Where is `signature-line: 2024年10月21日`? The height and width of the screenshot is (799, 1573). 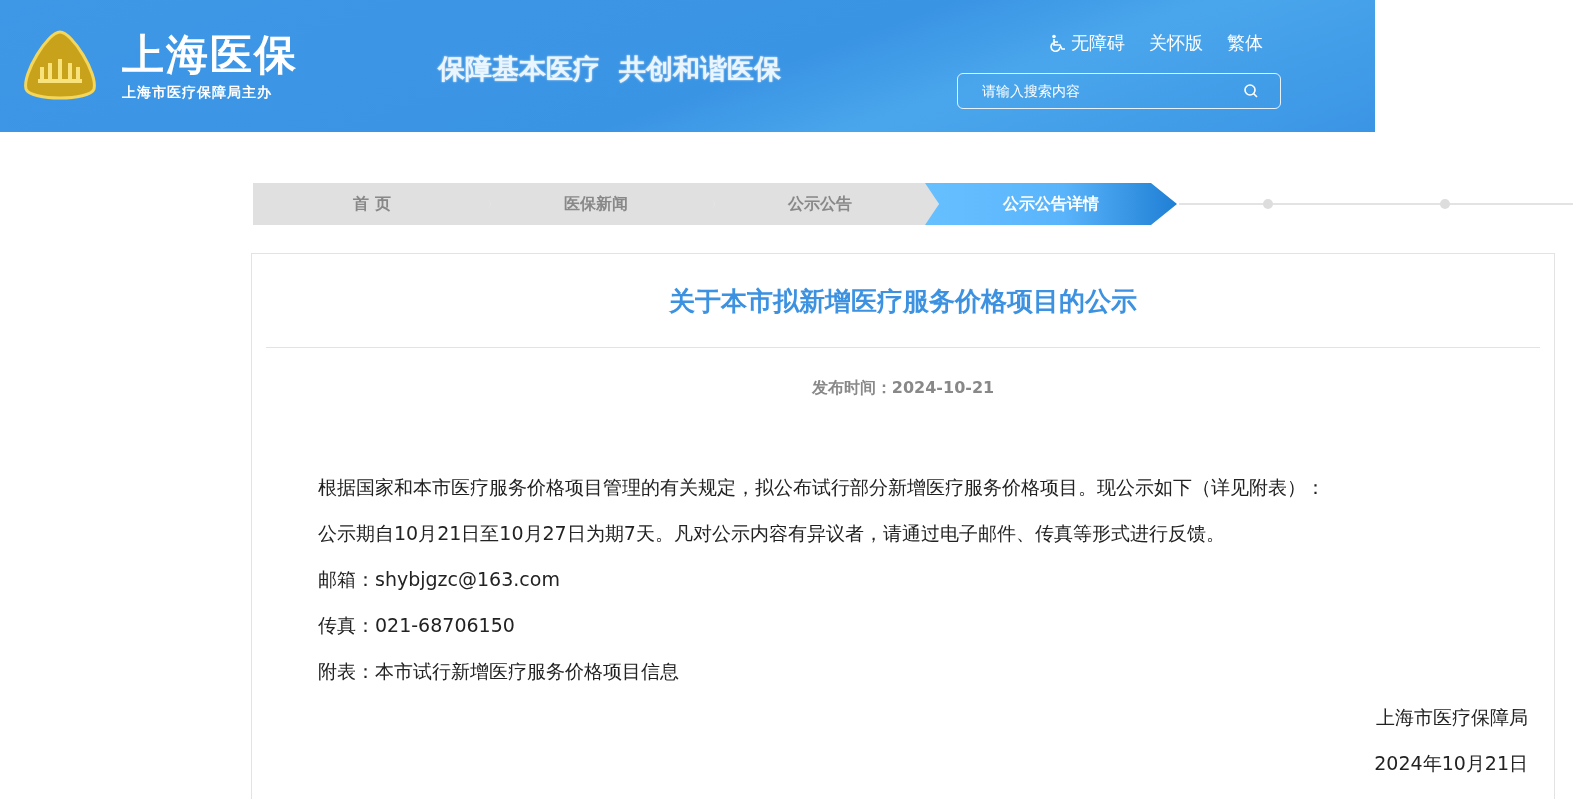
signature-line: 2024年10月21日 is located at coordinates (1450, 763).